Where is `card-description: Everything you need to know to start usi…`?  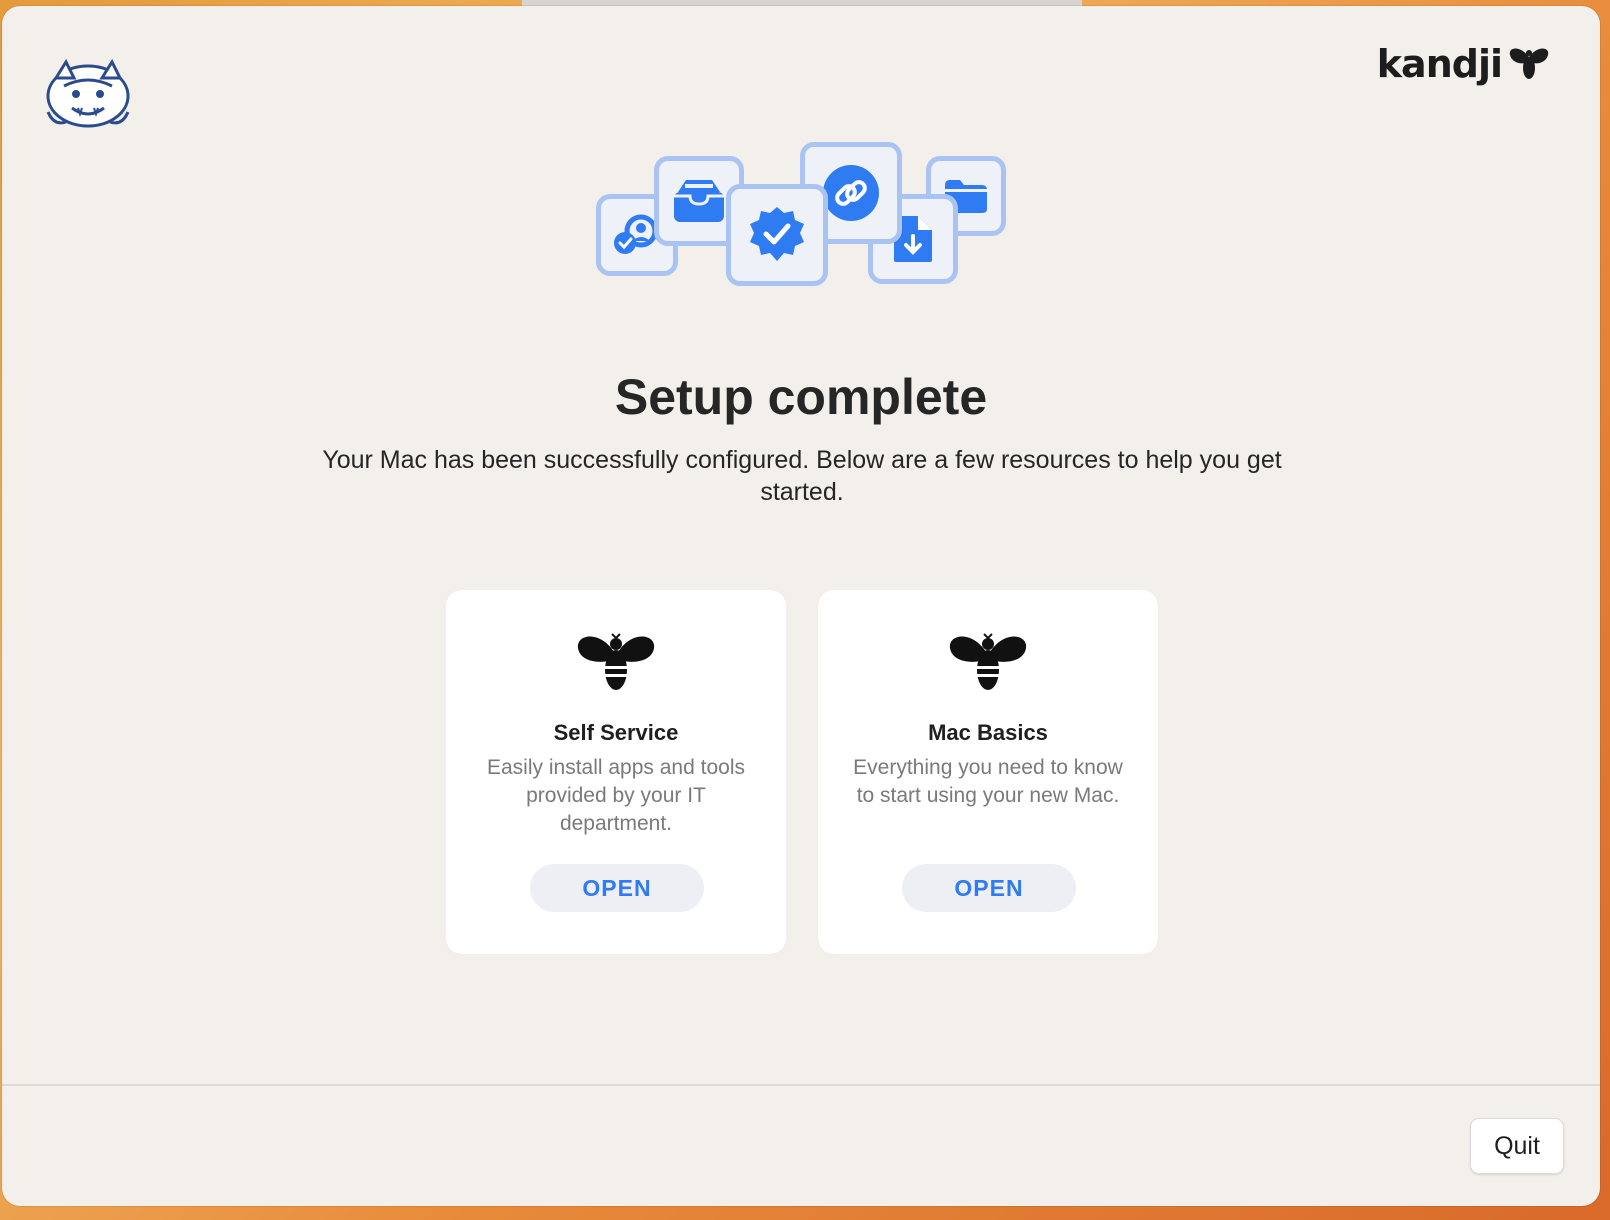 card-description: Everything you need to know to start usi… is located at coordinates (988, 781).